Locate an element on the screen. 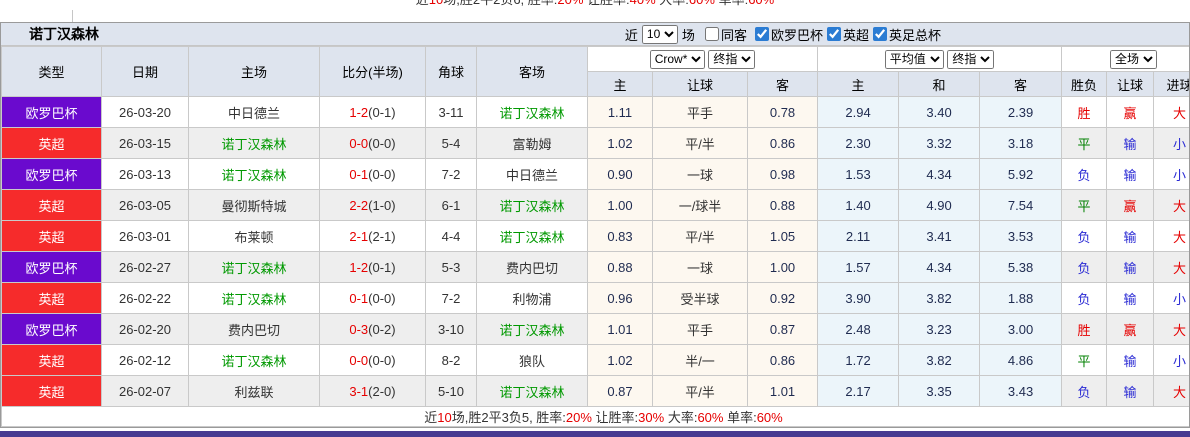  col-header-euro-home: 主 is located at coordinates (858, 84).